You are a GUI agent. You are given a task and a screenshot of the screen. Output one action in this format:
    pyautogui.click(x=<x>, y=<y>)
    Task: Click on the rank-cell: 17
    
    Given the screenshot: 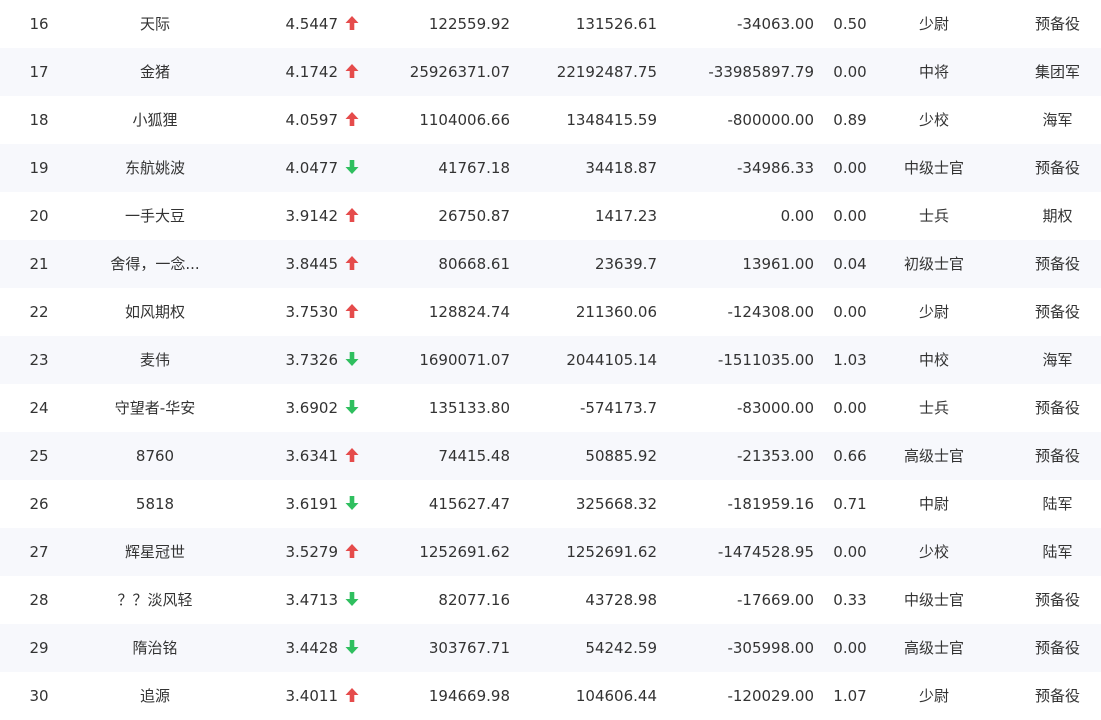 What is the action you would take?
    pyautogui.click(x=39, y=72)
    